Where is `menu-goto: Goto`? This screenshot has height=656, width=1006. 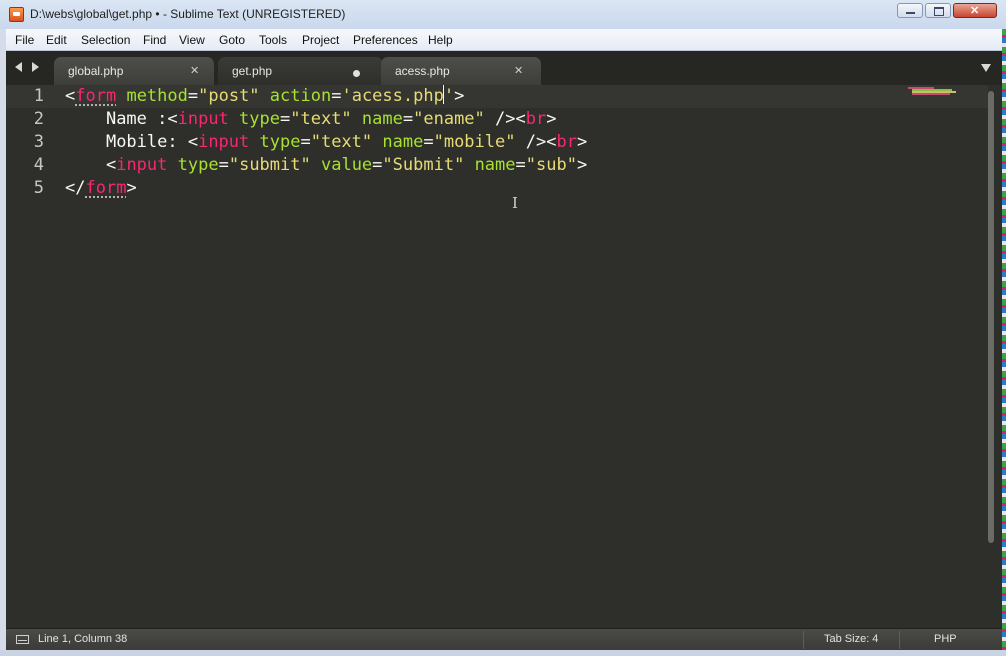 menu-goto: Goto is located at coordinates (232, 40).